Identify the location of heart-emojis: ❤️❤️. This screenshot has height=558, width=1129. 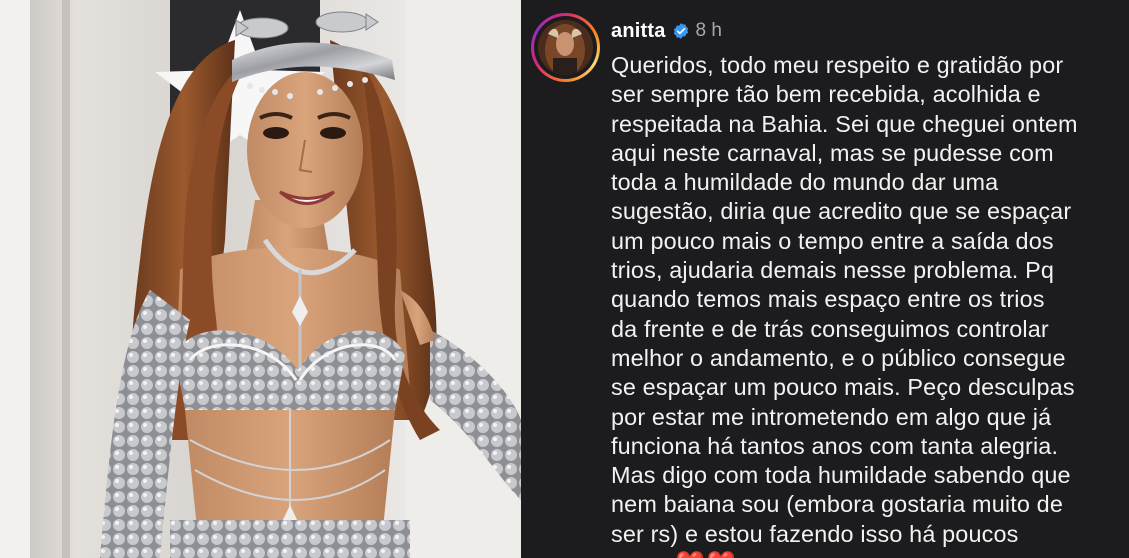
(707, 554).